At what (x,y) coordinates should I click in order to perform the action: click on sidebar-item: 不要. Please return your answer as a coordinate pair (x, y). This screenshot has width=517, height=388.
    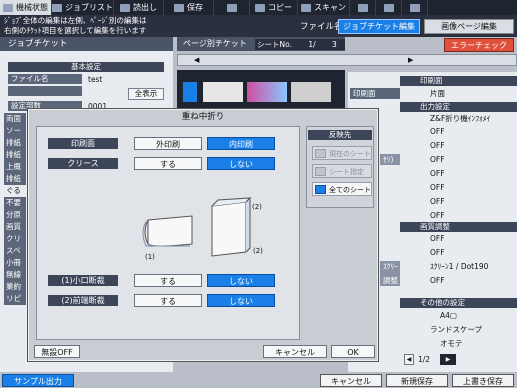
    Looking at the image, I should click on (15, 203).